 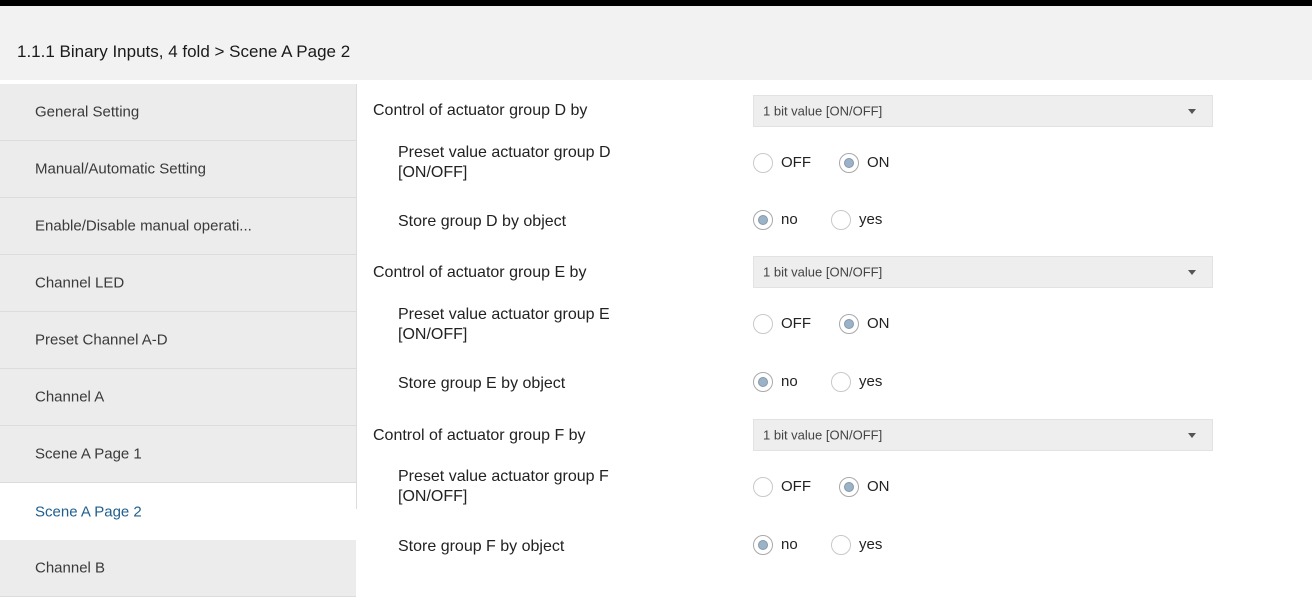 I want to click on sidebar-item-scene-a-page-2: Scene A Page 2, so click(x=178, y=511).